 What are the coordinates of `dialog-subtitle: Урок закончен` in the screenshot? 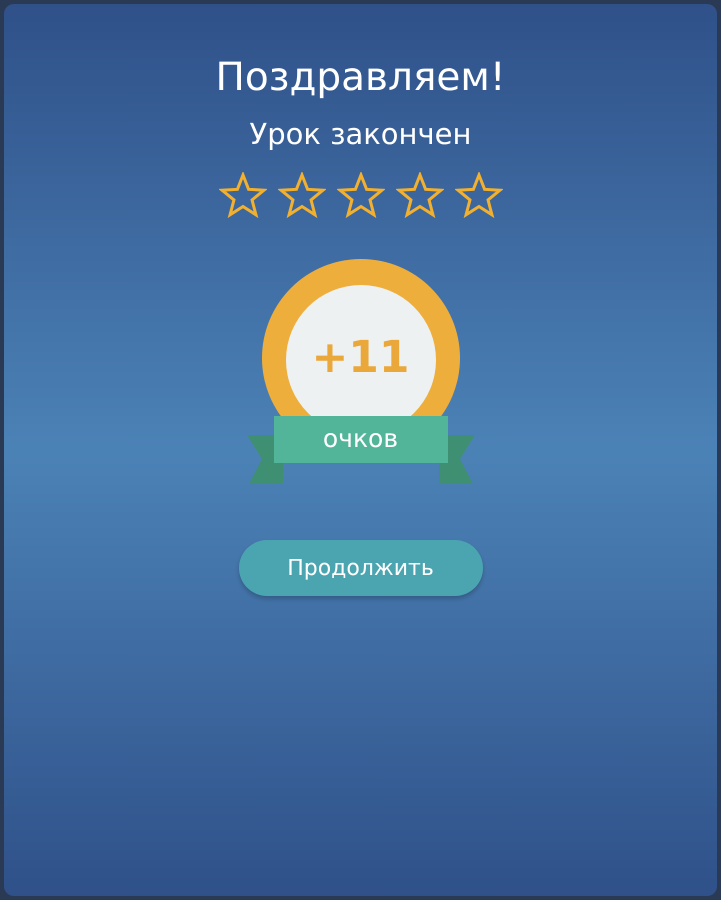 It's located at (361, 134).